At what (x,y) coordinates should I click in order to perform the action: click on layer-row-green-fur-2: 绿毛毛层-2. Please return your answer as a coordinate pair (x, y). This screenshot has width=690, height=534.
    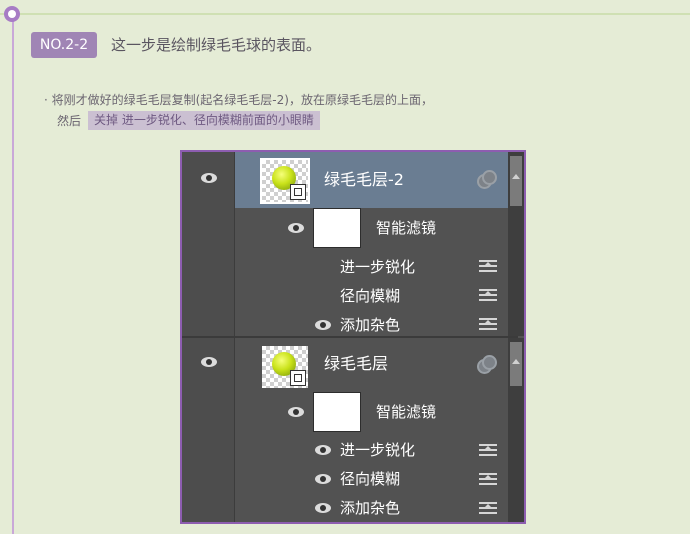
    Looking at the image, I should click on (376, 180).